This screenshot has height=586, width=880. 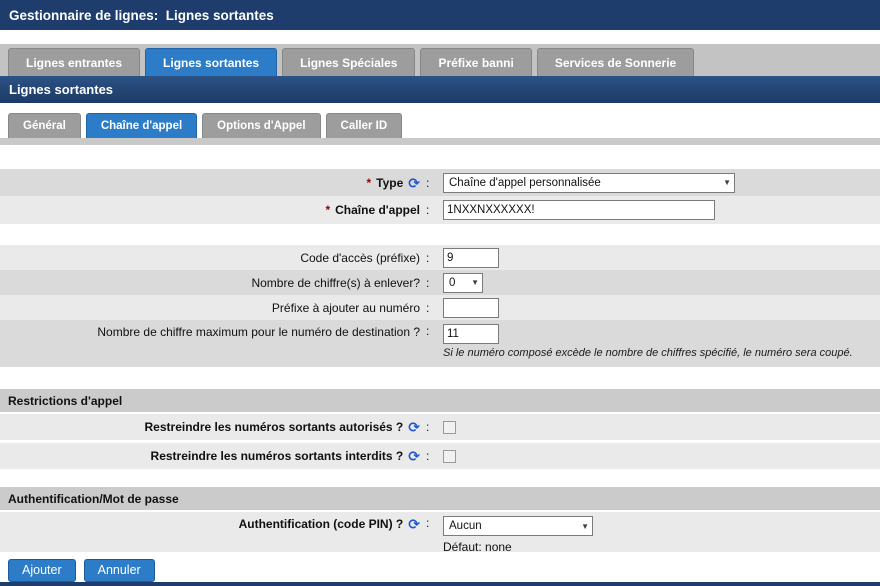 I want to click on tab-lignes-speciales: Lignes Spéciales, so click(x=349, y=62).